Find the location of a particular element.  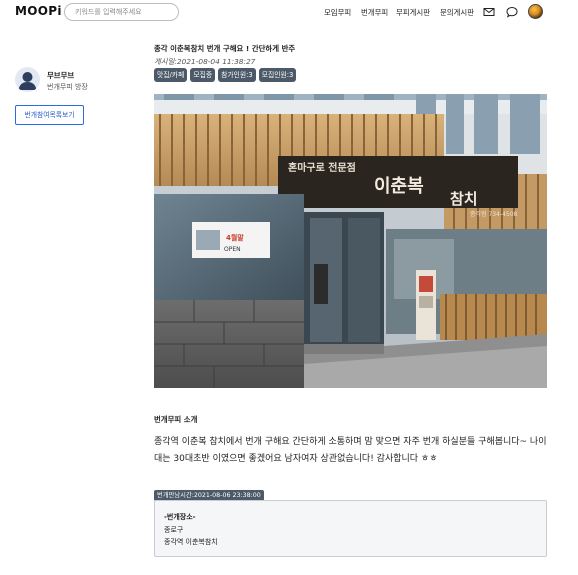

meeting-place-box: -번개장소- 종로구 종각역 이춘복참치 is located at coordinates (350, 528).